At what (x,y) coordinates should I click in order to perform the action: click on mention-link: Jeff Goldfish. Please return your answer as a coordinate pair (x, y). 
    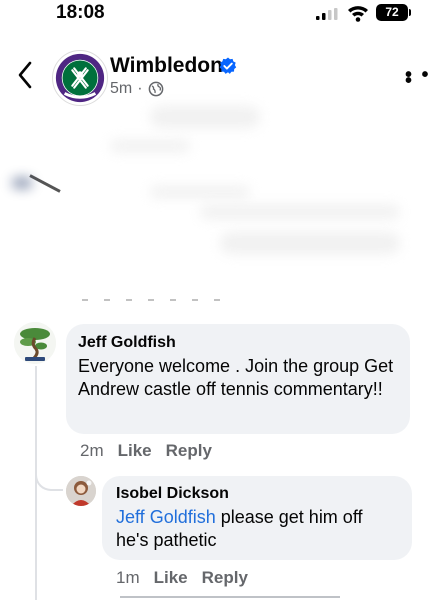
    Looking at the image, I should click on (166, 517).